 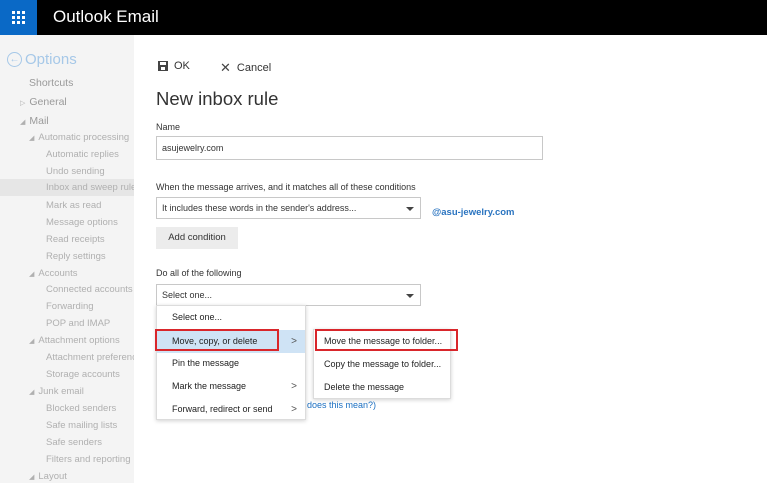 I want to click on actions-label: Do all of the following, so click(x=199, y=273).